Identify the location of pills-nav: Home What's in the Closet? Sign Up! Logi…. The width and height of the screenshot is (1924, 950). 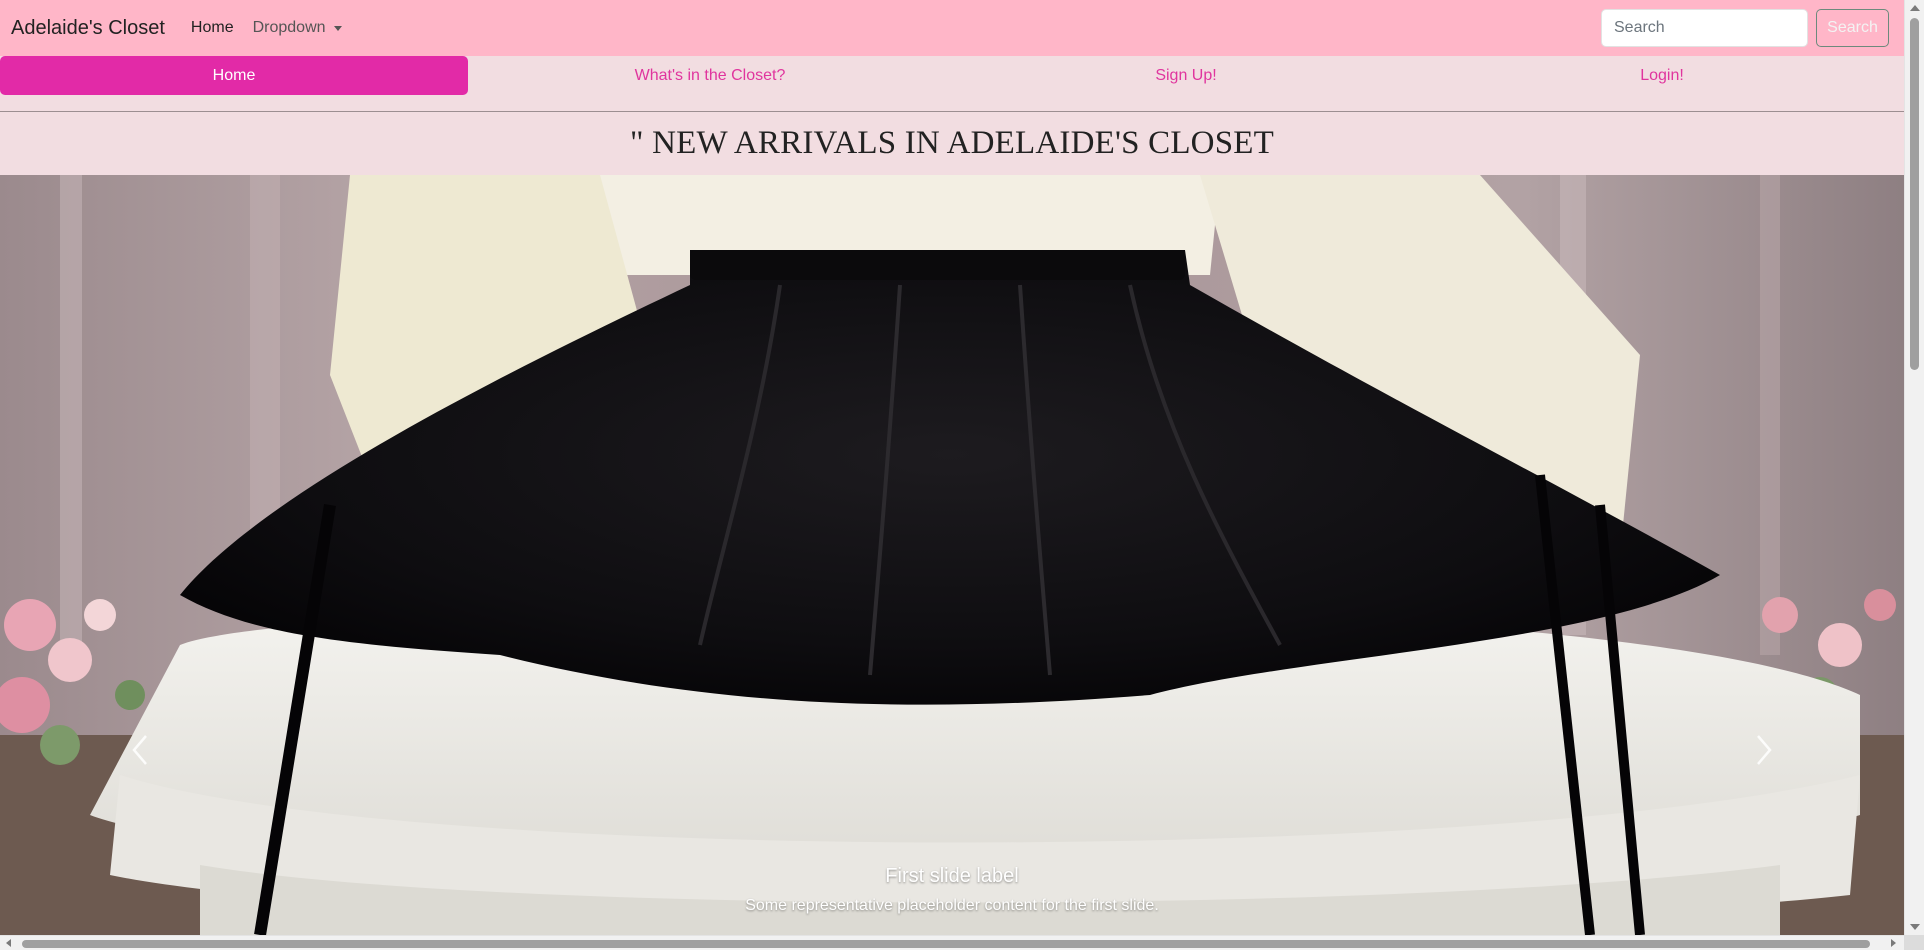
(952, 84).